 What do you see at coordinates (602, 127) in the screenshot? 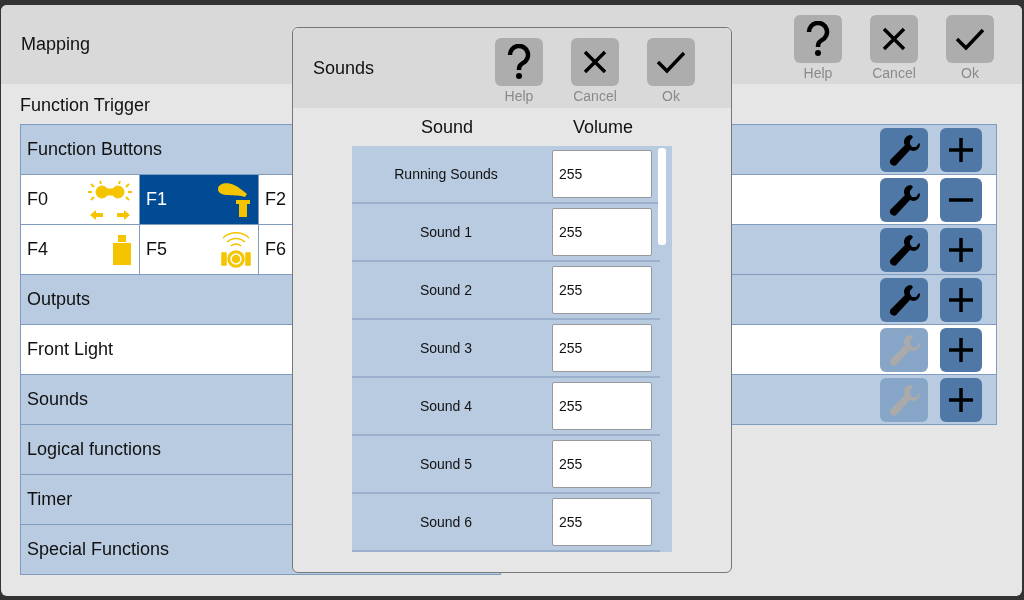
I see `column-header: Volume` at bounding box center [602, 127].